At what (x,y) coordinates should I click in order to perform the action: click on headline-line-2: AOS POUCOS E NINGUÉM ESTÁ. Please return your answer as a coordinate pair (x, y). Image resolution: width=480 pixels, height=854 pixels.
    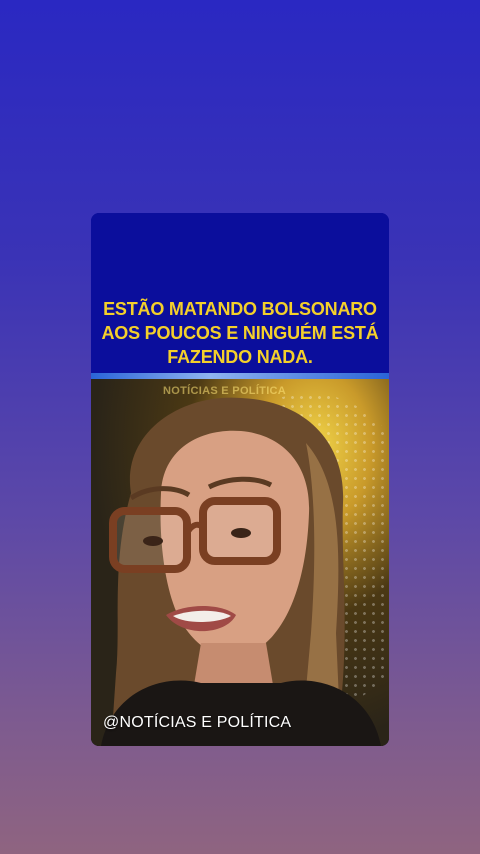
    Looking at the image, I should click on (240, 333).